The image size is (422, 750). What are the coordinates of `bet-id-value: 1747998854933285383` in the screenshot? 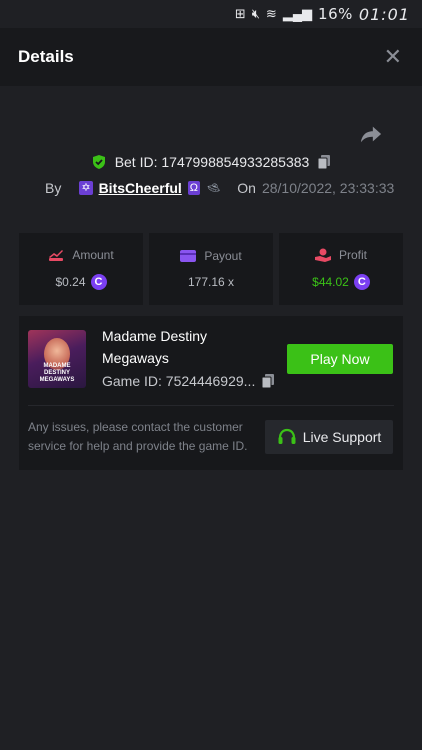 It's located at (235, 162).